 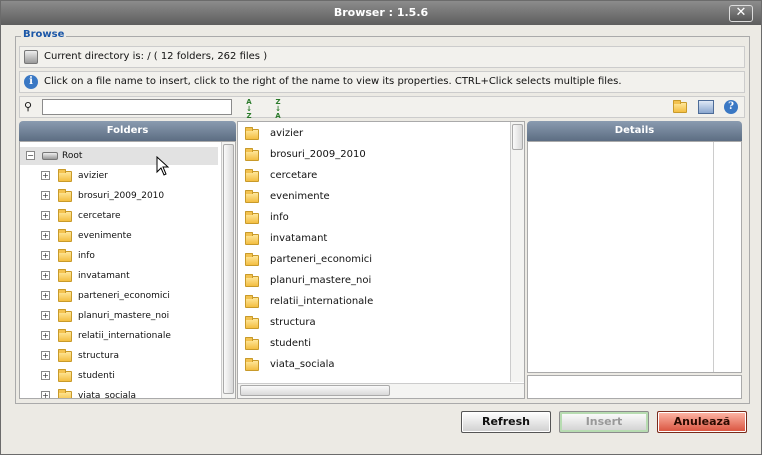 I want to click on folders-scroll-thumb, so click(x=228, y=269).